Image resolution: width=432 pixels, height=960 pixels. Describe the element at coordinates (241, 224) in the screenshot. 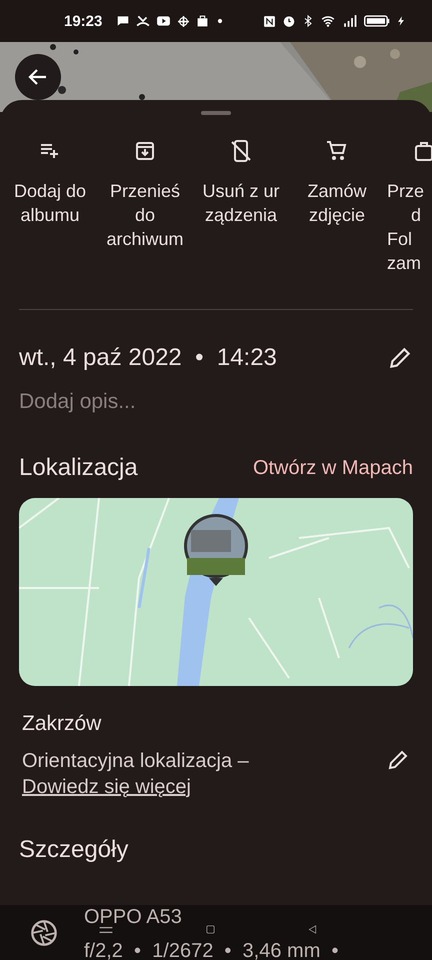

I see `action-button: Usuń z ur ządzenia` at that location.